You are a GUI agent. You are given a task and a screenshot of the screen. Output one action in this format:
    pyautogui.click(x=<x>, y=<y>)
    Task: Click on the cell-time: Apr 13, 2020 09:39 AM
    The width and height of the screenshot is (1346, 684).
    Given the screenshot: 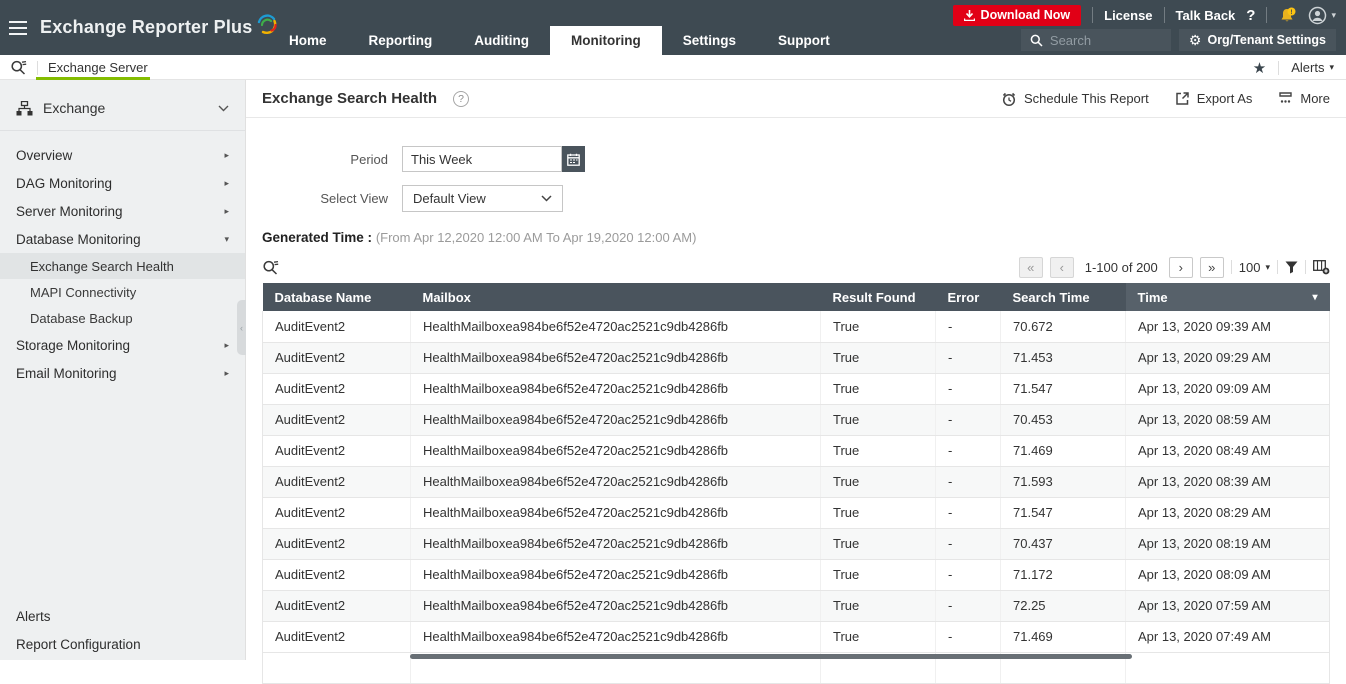 What is the action you would take?
    pyautogui.click(x=1228, y=326)
    